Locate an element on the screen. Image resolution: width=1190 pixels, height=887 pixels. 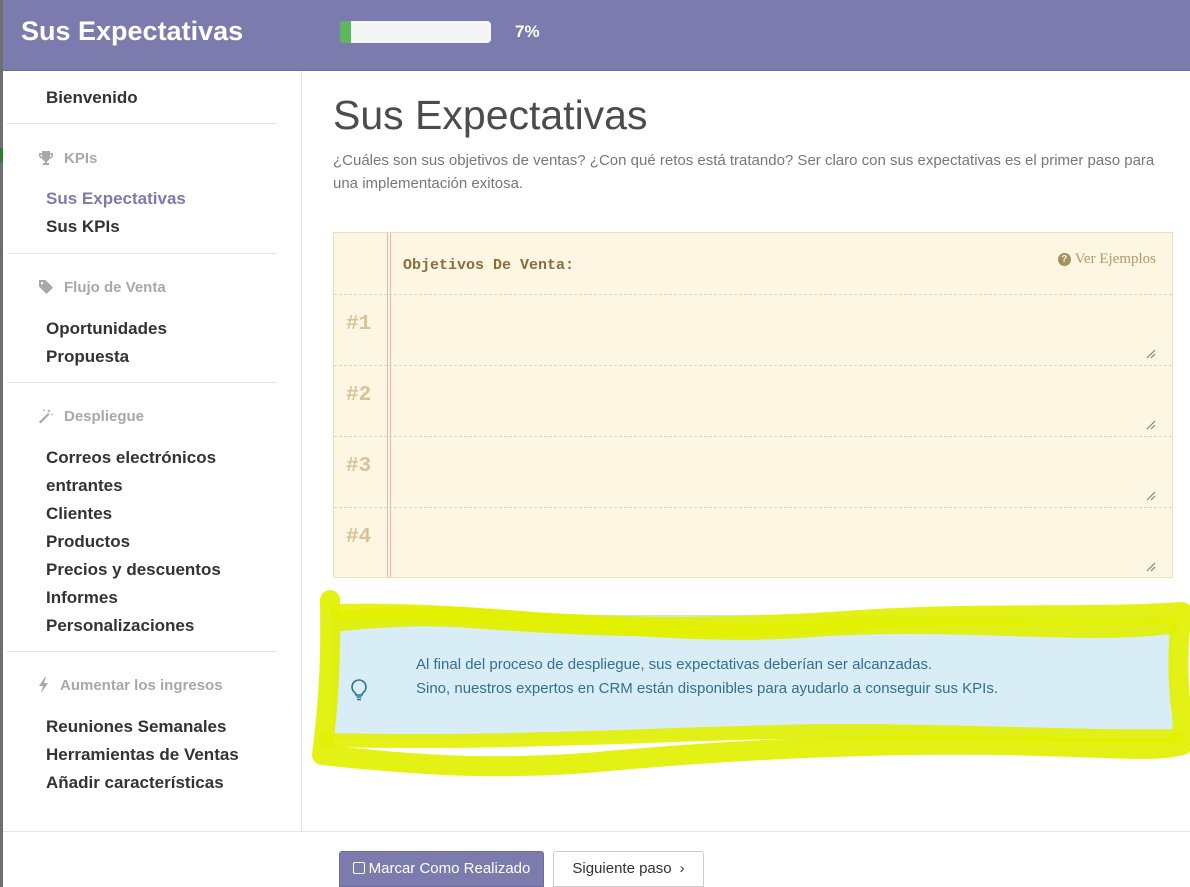
sidebar-item-herramientas: Herramientas de Ventas is located at coordinates (142, 755).